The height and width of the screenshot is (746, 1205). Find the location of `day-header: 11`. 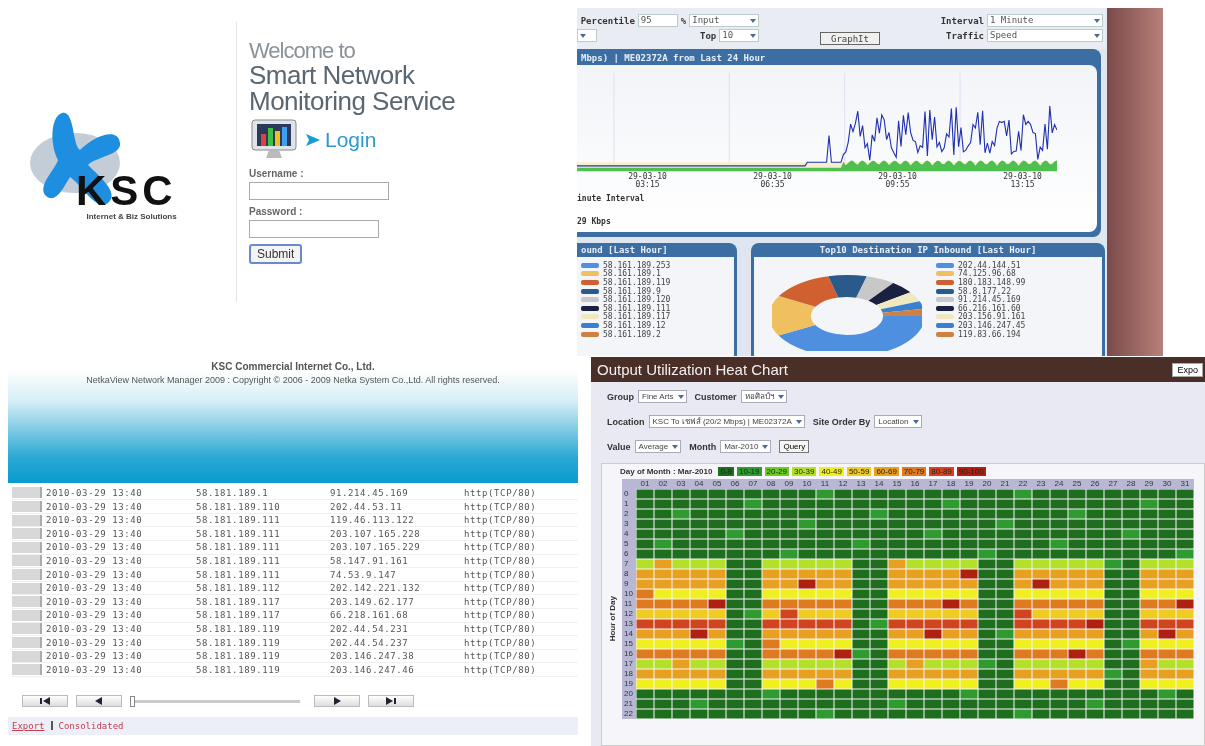

day-header: 11 is located at coordinates (825, 484).